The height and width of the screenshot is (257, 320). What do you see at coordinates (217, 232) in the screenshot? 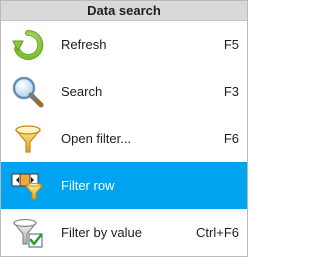
I see `menu-item-shortcut: Ctrl+F6` at bounding box center [217, 232].